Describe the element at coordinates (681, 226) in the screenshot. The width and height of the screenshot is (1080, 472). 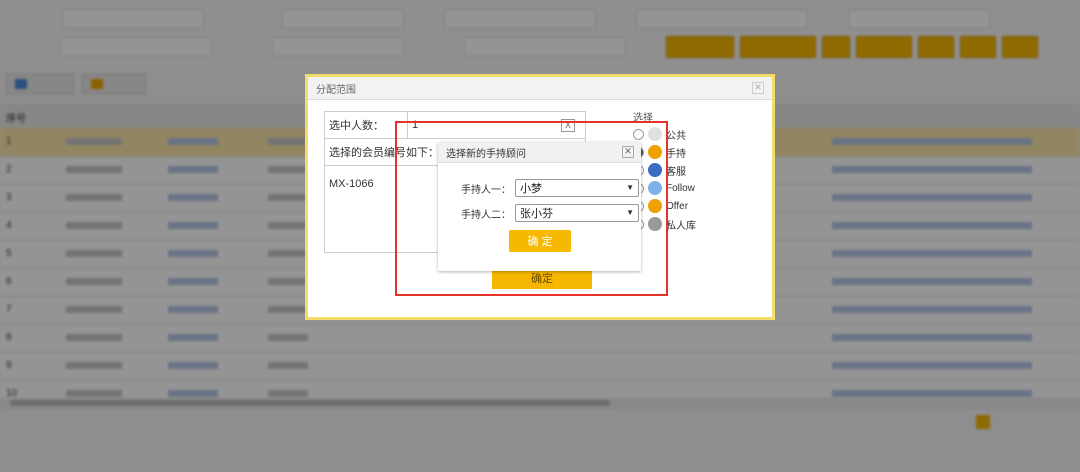
I see `range-option-label: 私人库` at that location.